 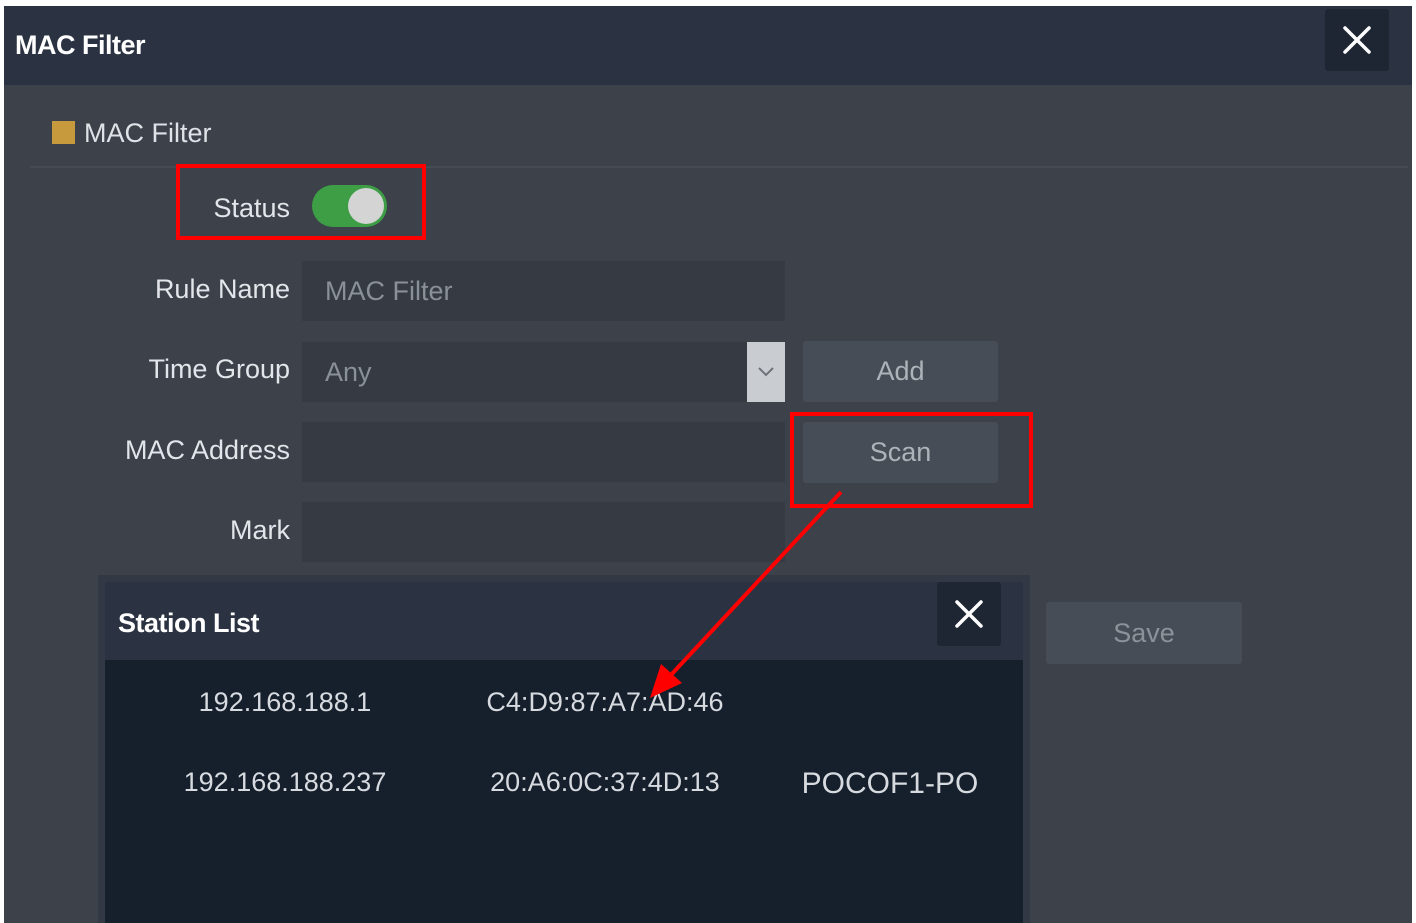 I want to click on status-toggle, so click(x=349, y=206).